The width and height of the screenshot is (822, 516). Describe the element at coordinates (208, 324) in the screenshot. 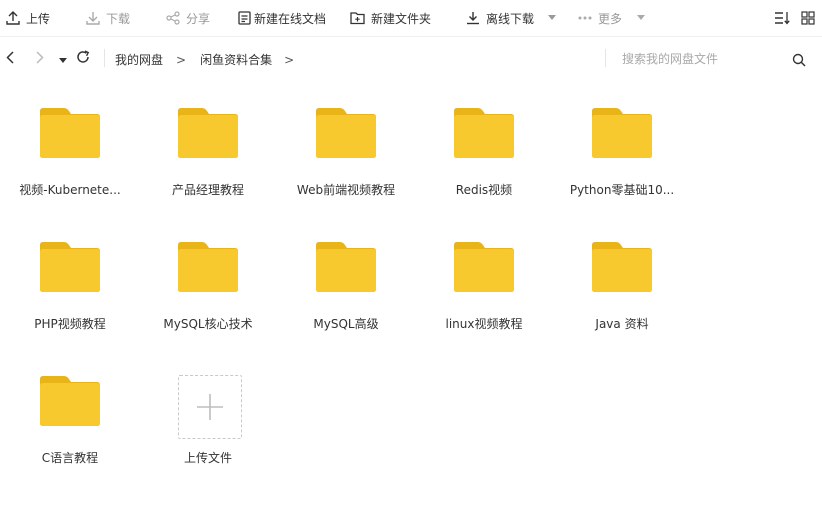

I see `folder-name: MySQL核心技术` at that location.